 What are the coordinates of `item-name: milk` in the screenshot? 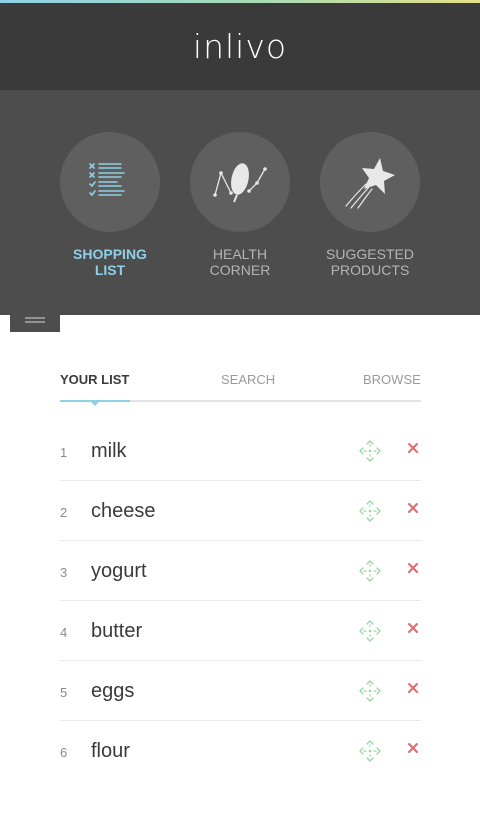 It's located at (109, 451).